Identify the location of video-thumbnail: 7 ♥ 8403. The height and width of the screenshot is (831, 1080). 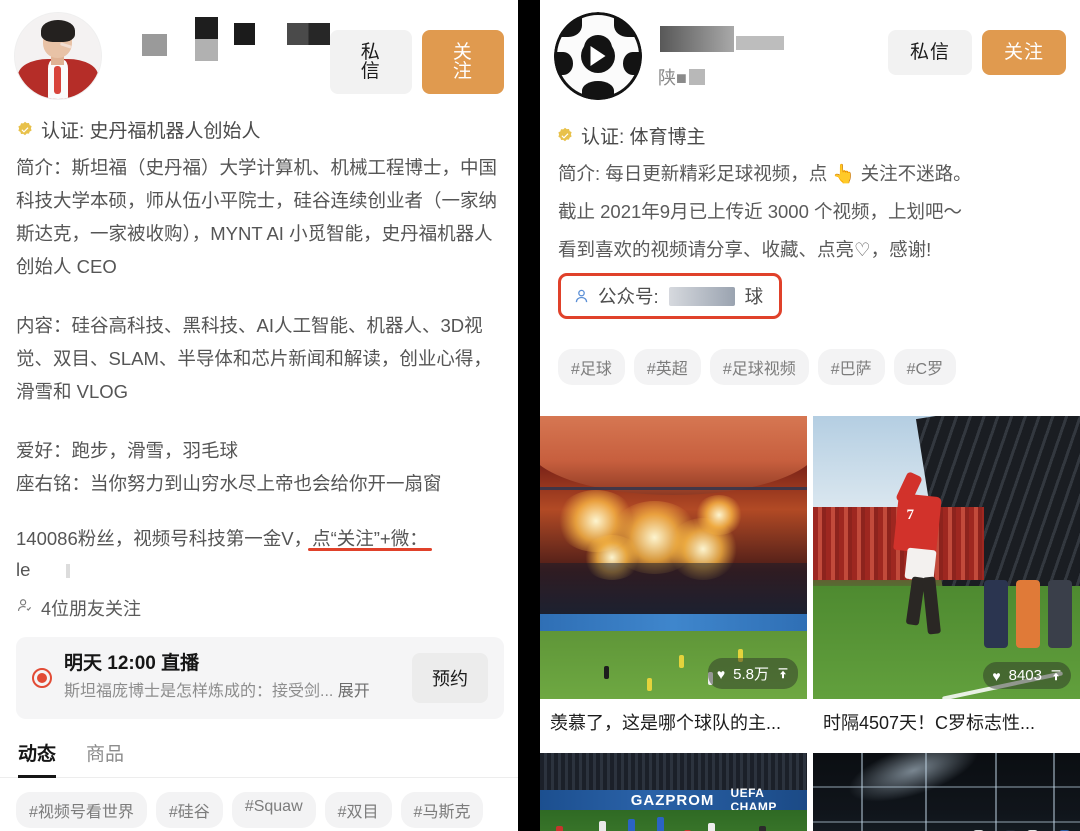
(946, 557).